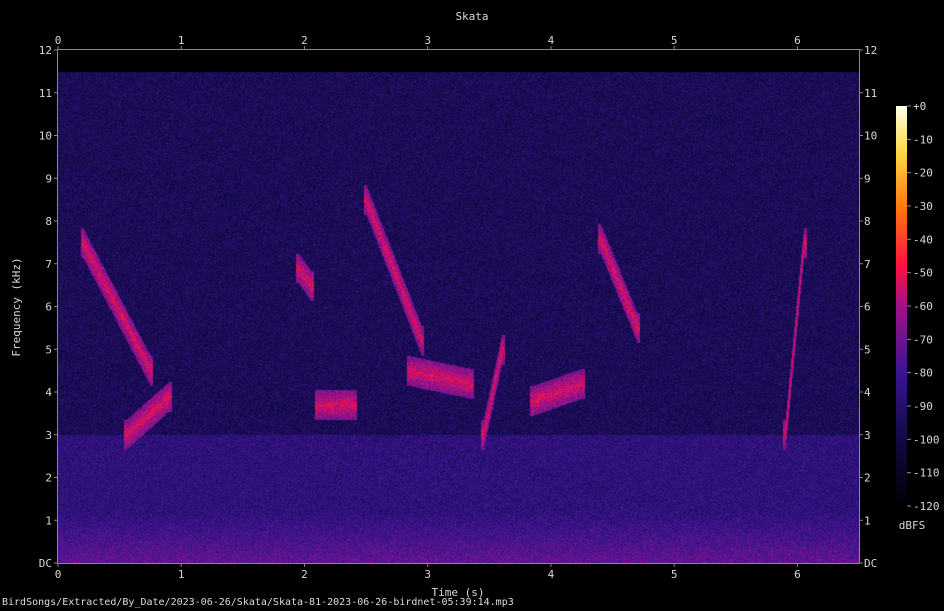 This screenshot has height=611, width=944. Describe the element at coordinates (181, 40) in the screenshot. I see `x-tick-label-top: 1` at that location.